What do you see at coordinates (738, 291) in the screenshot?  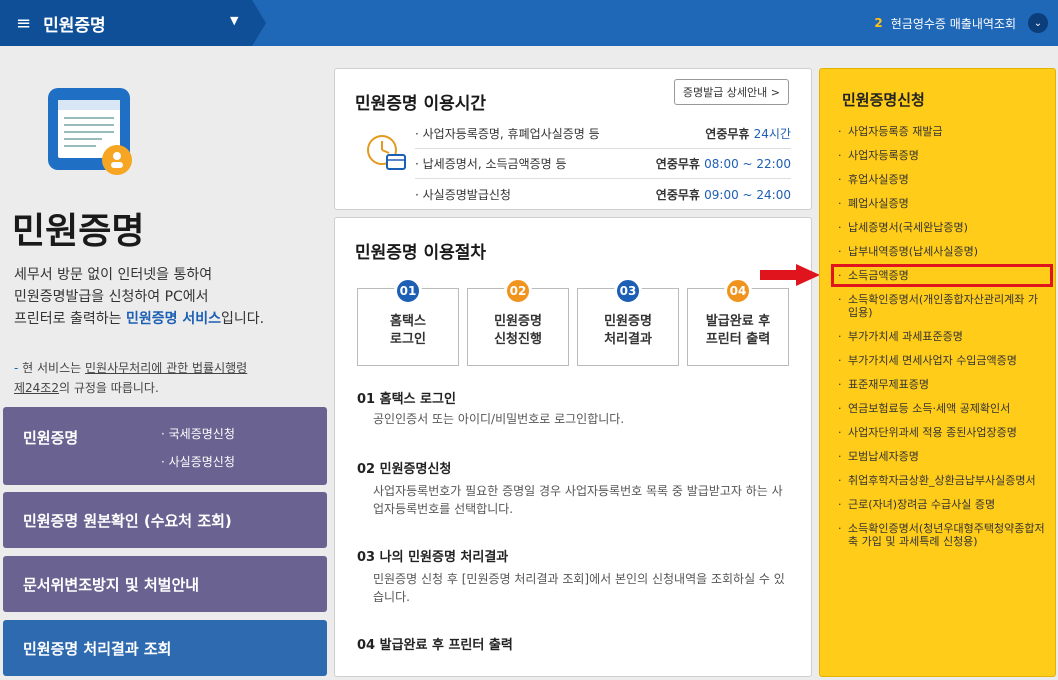 I see `step-number-badge: 04` at bounding box center [738, 291].